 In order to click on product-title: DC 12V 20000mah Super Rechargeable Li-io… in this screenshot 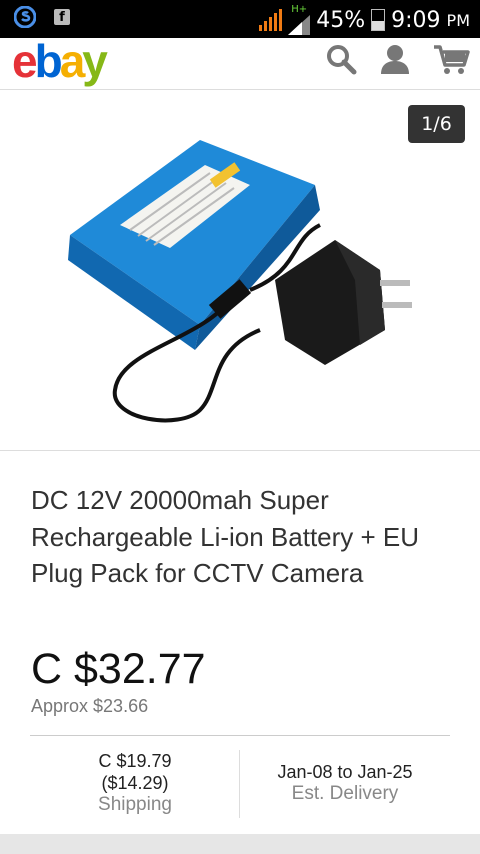, I will do `click(225, 536)`.